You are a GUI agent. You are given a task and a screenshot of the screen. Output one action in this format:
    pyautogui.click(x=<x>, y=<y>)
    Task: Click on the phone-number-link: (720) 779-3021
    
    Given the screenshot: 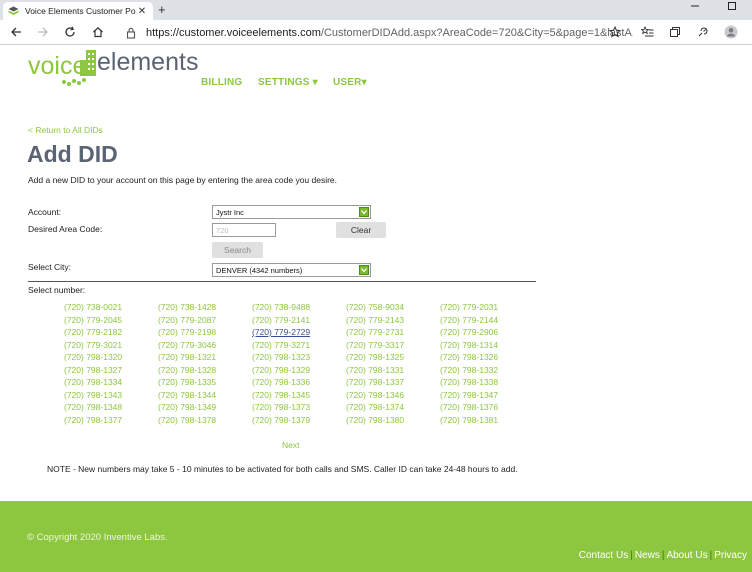 What is the action you would take?
    pyautogui.click(x=111, y=345)
    